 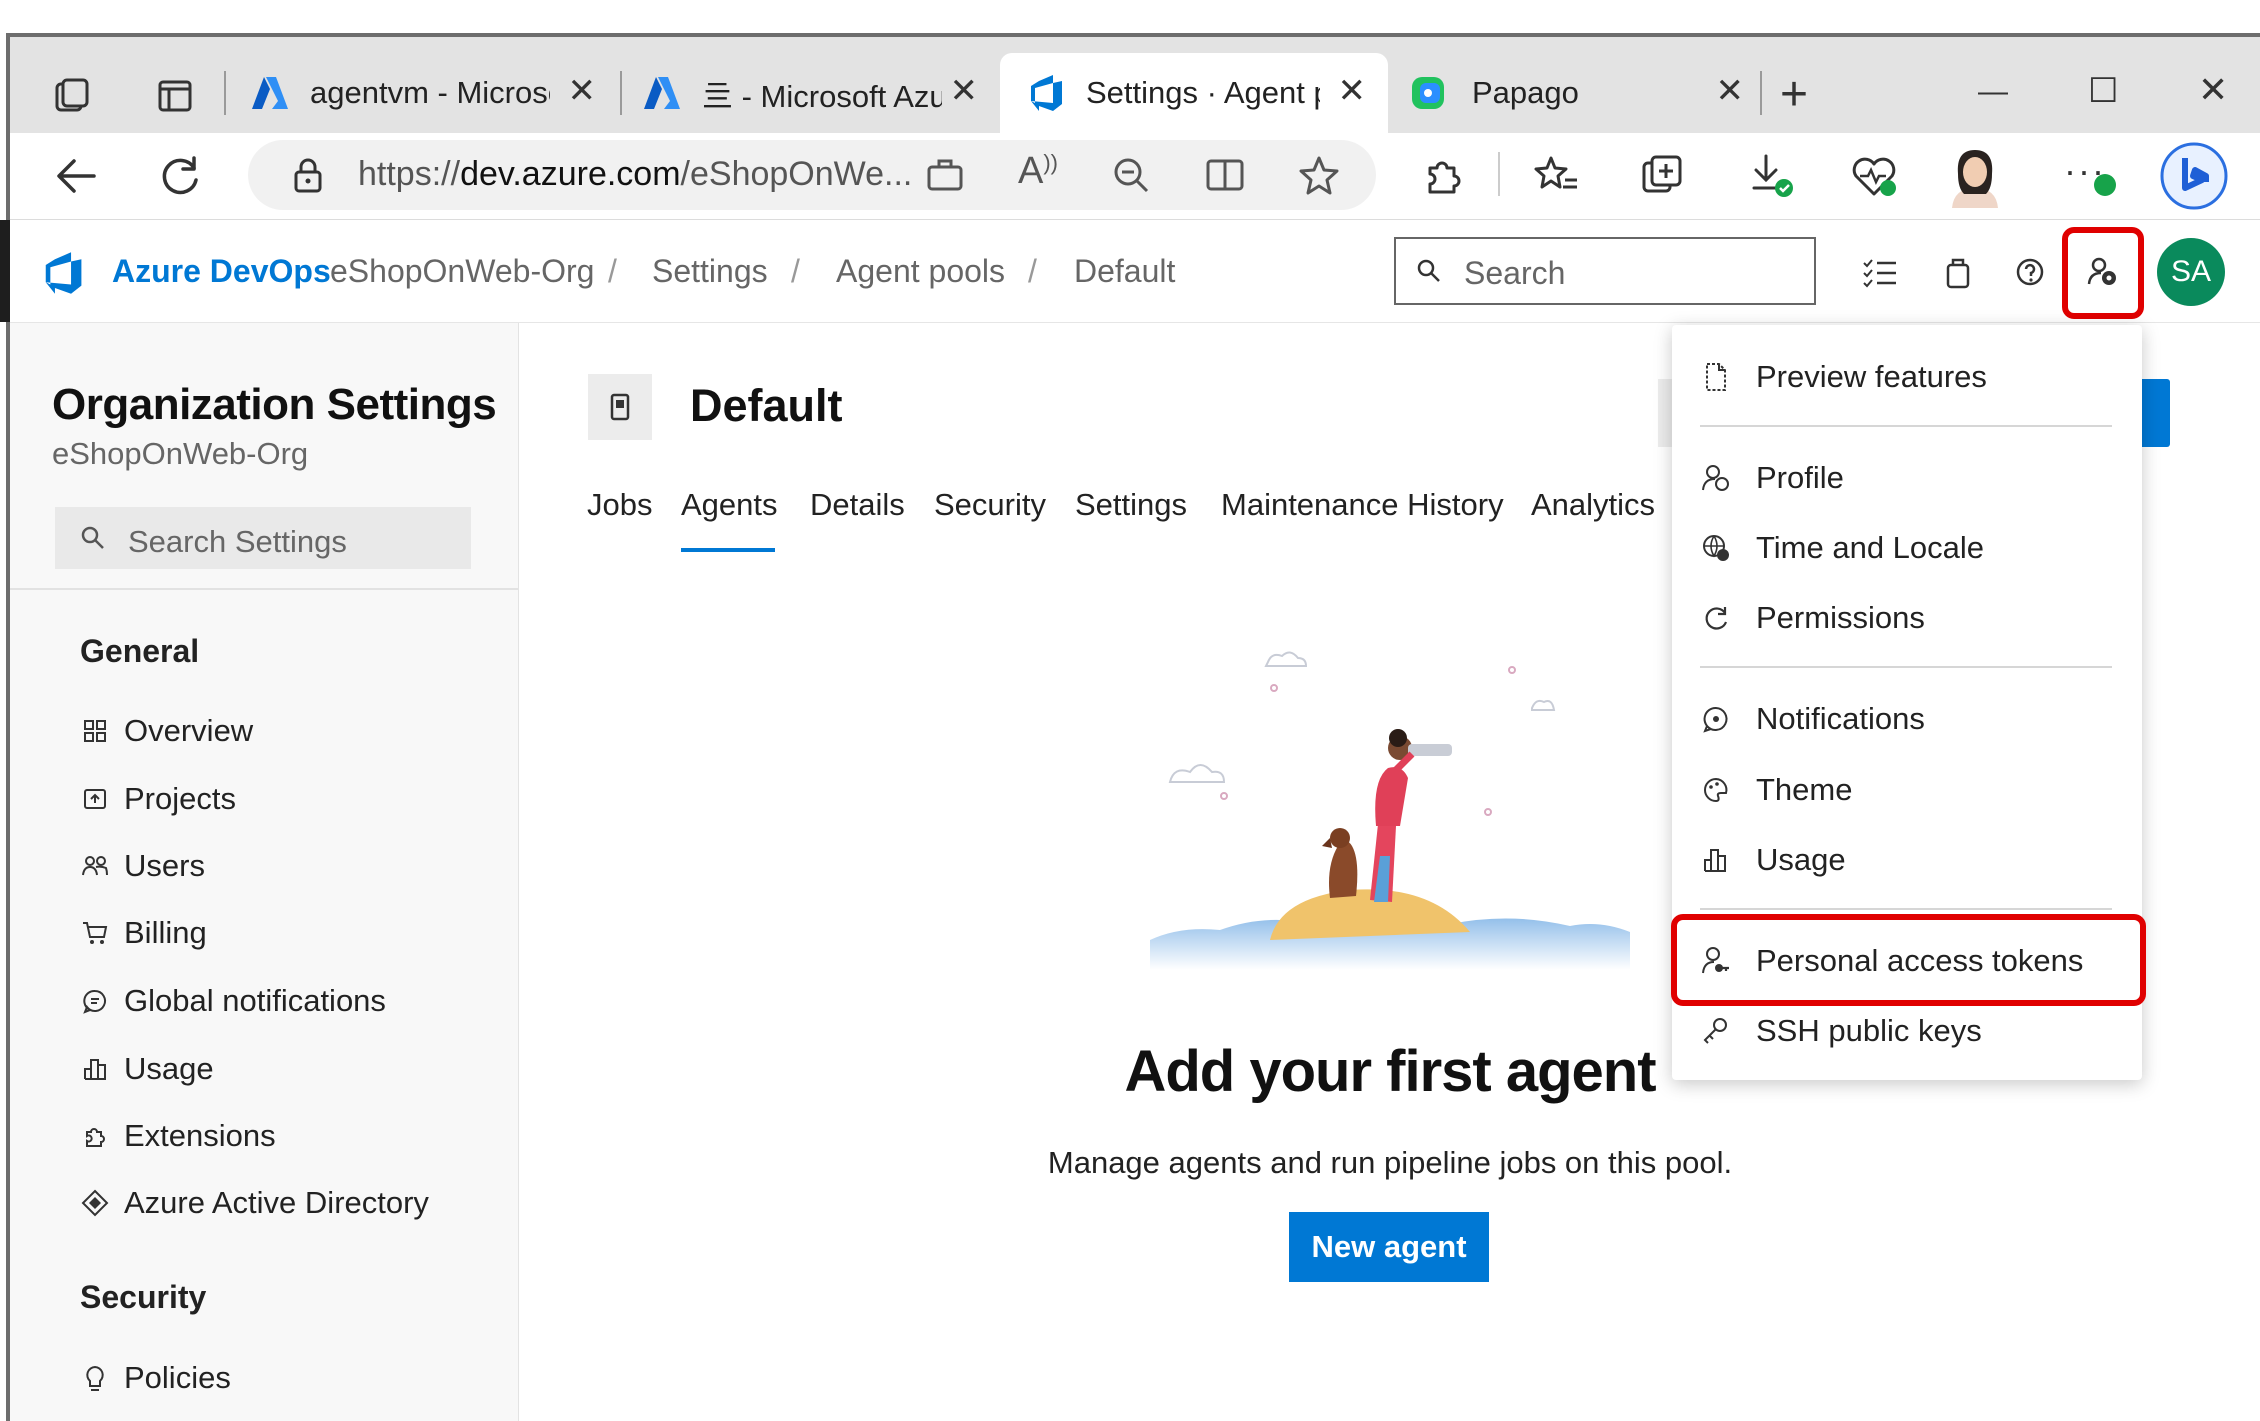 What do you see at coordinates (1362, 505) in the screenshot?
I see `tab-maintenance-history: Maintenance History` at bounding box center [1362, 505].